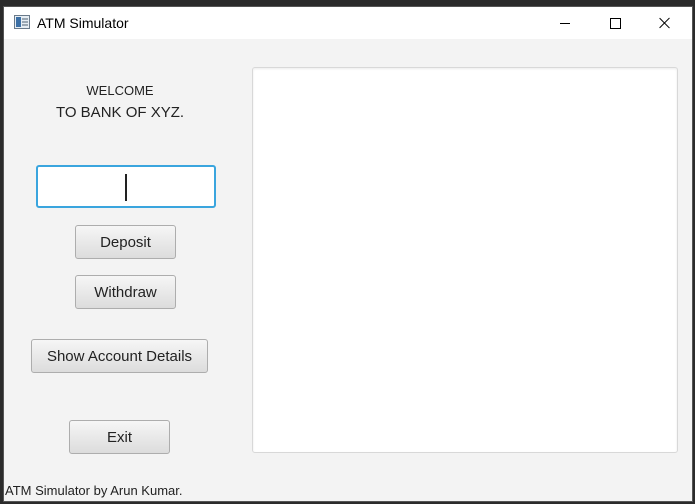  What do you see at coordinates (22, 22) in the screenshot?
I see `app-icon` at bounding box center [22, 22].